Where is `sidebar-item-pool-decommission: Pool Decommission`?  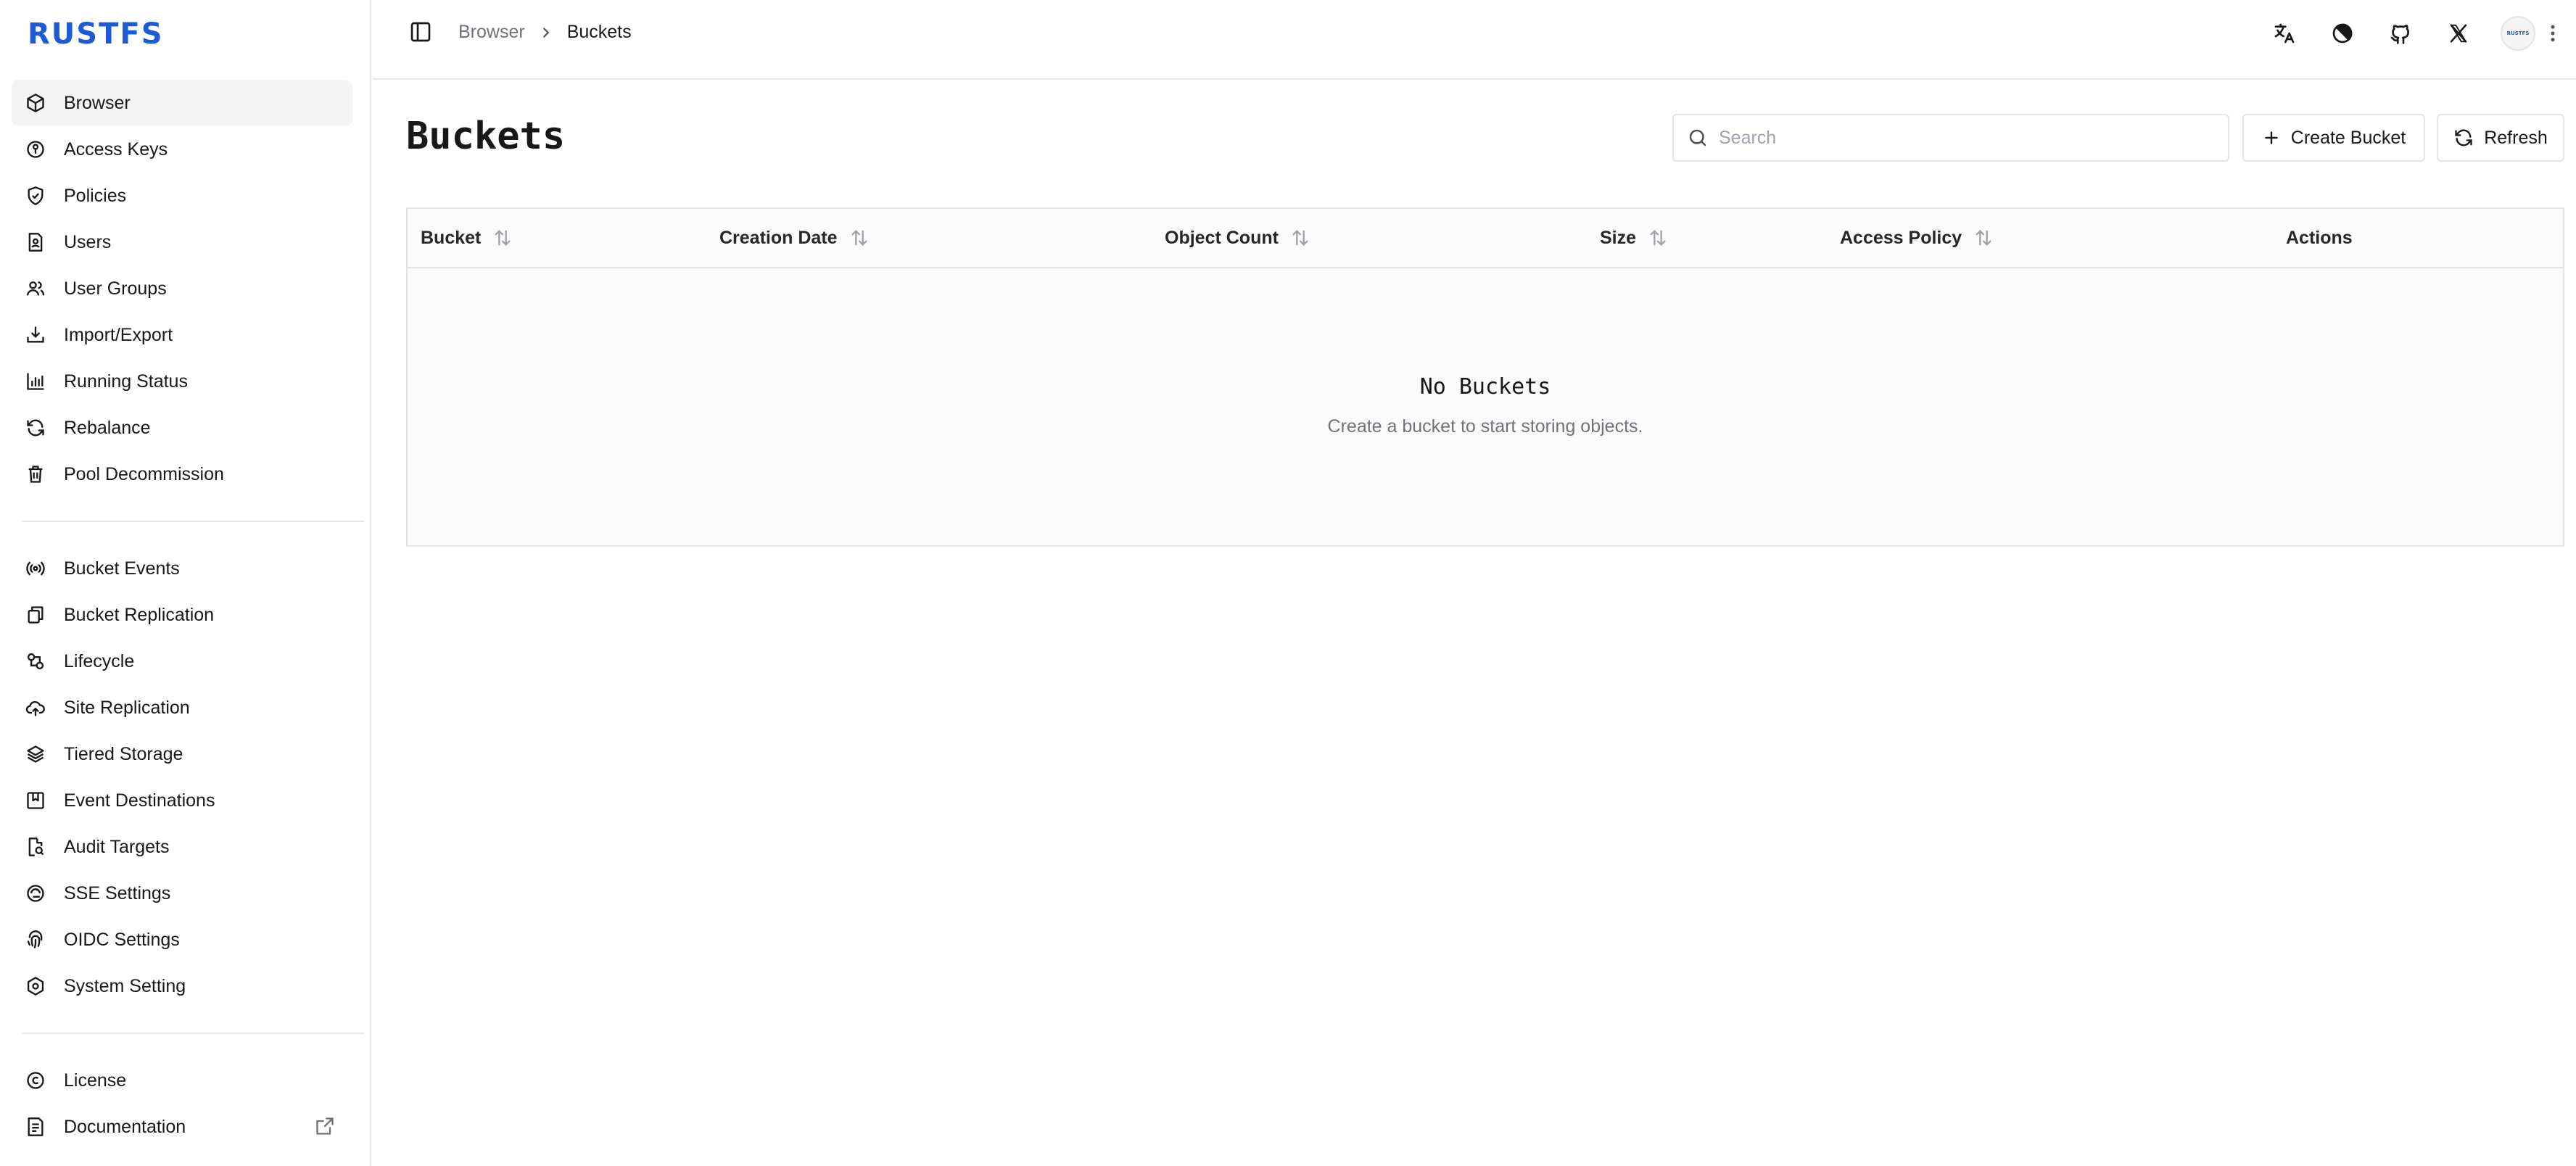
sidebar-item-pool-decommission: Pool Decommission is located at coordinates (182, 474).